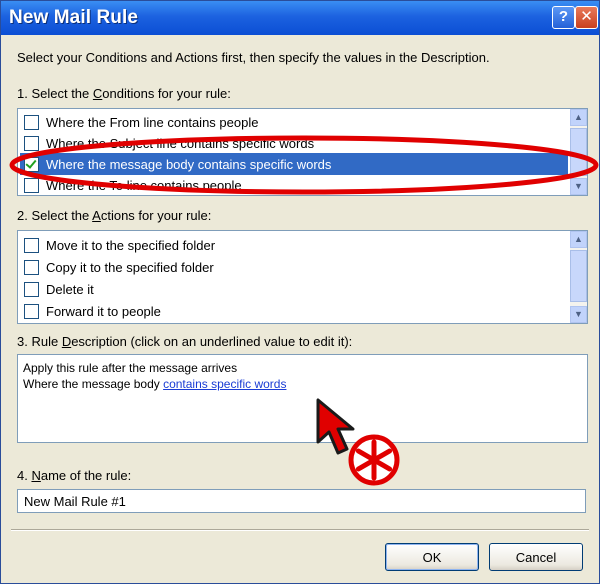 Image resolution: width=602 pixels, height=585 pixels. Describe the element at coordinates (300, 530) in the screenshot. I see `separator` at that location.